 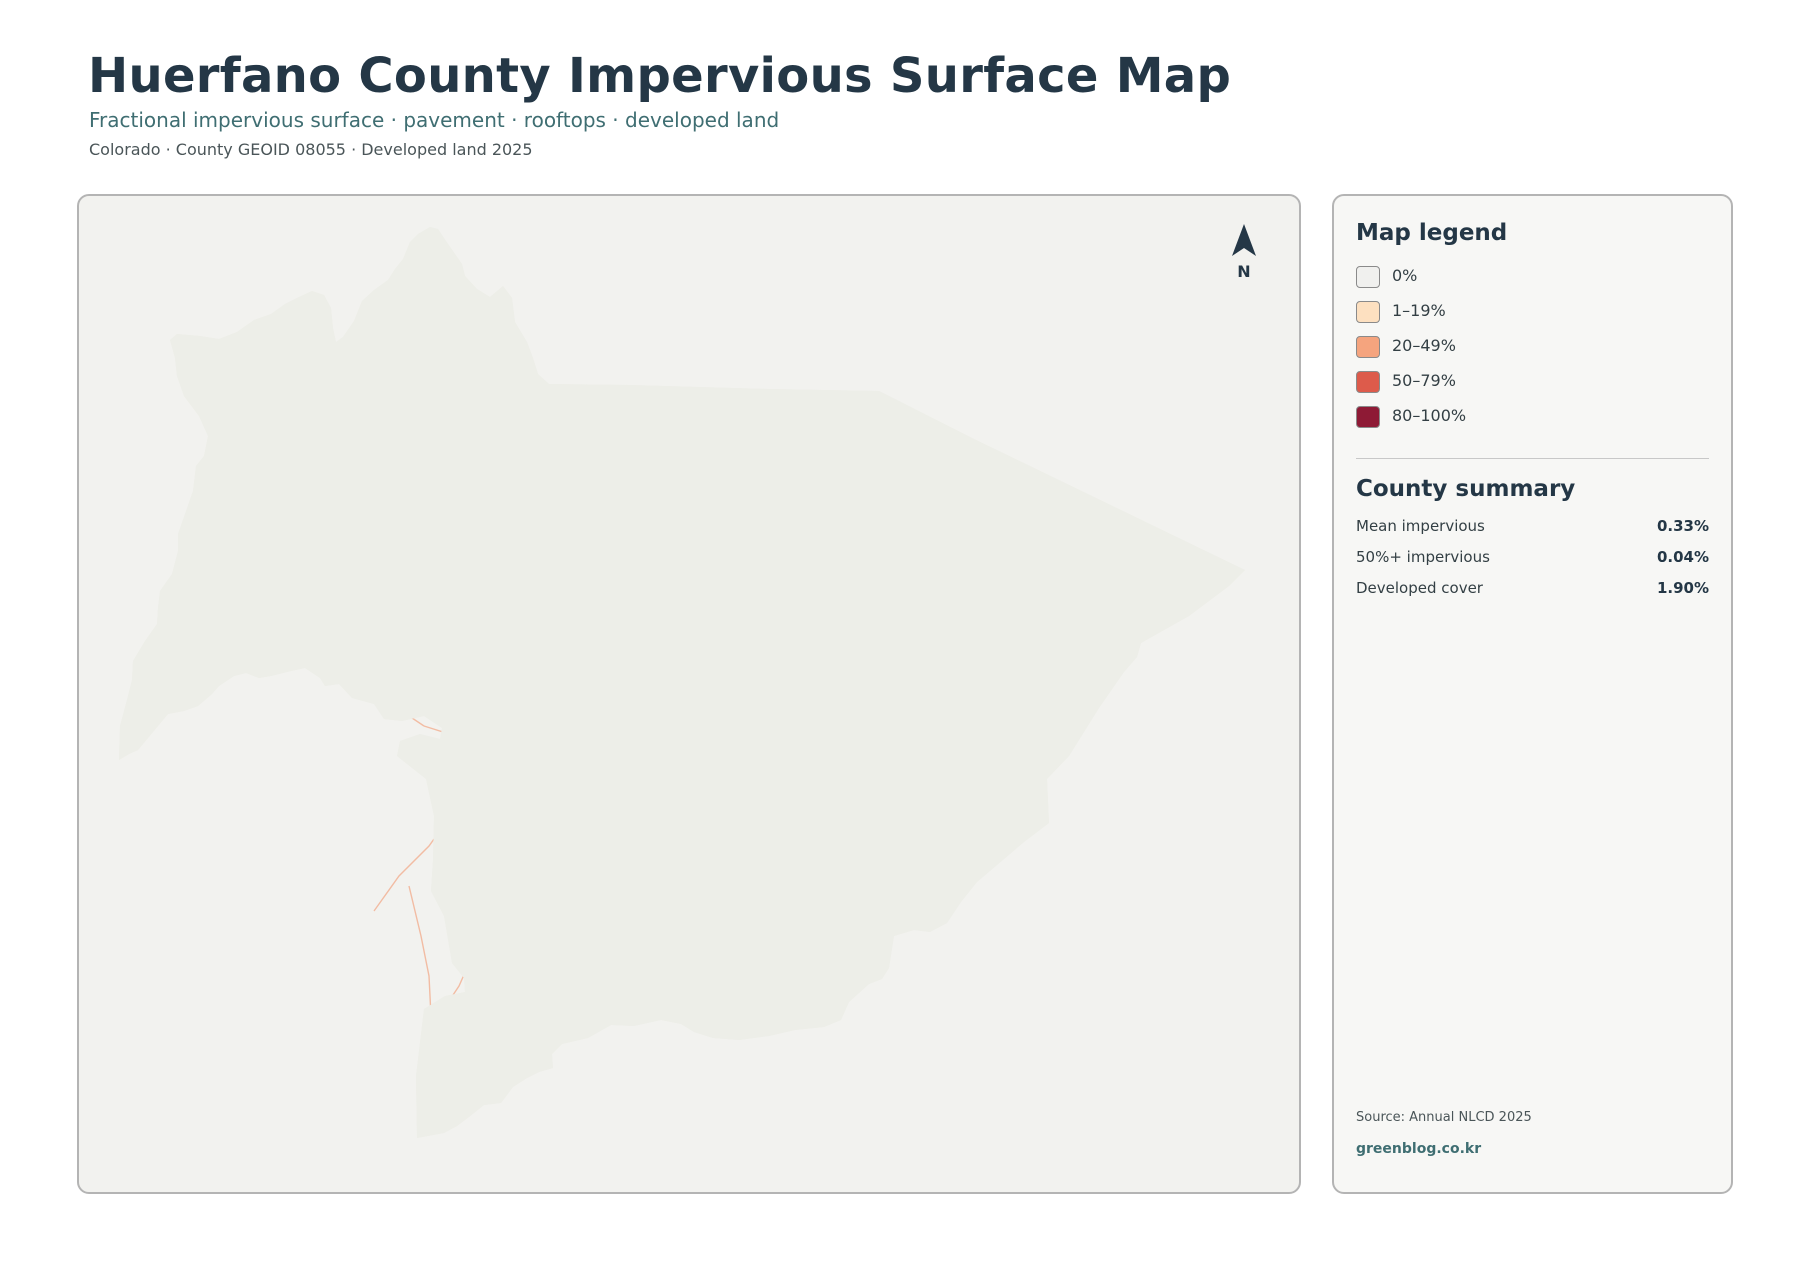 What do you see at coordinates (1418, 1149) in the screenshot?
I see `credit-link: greenblog.co.kr` at bounding box center [1418, 1149].